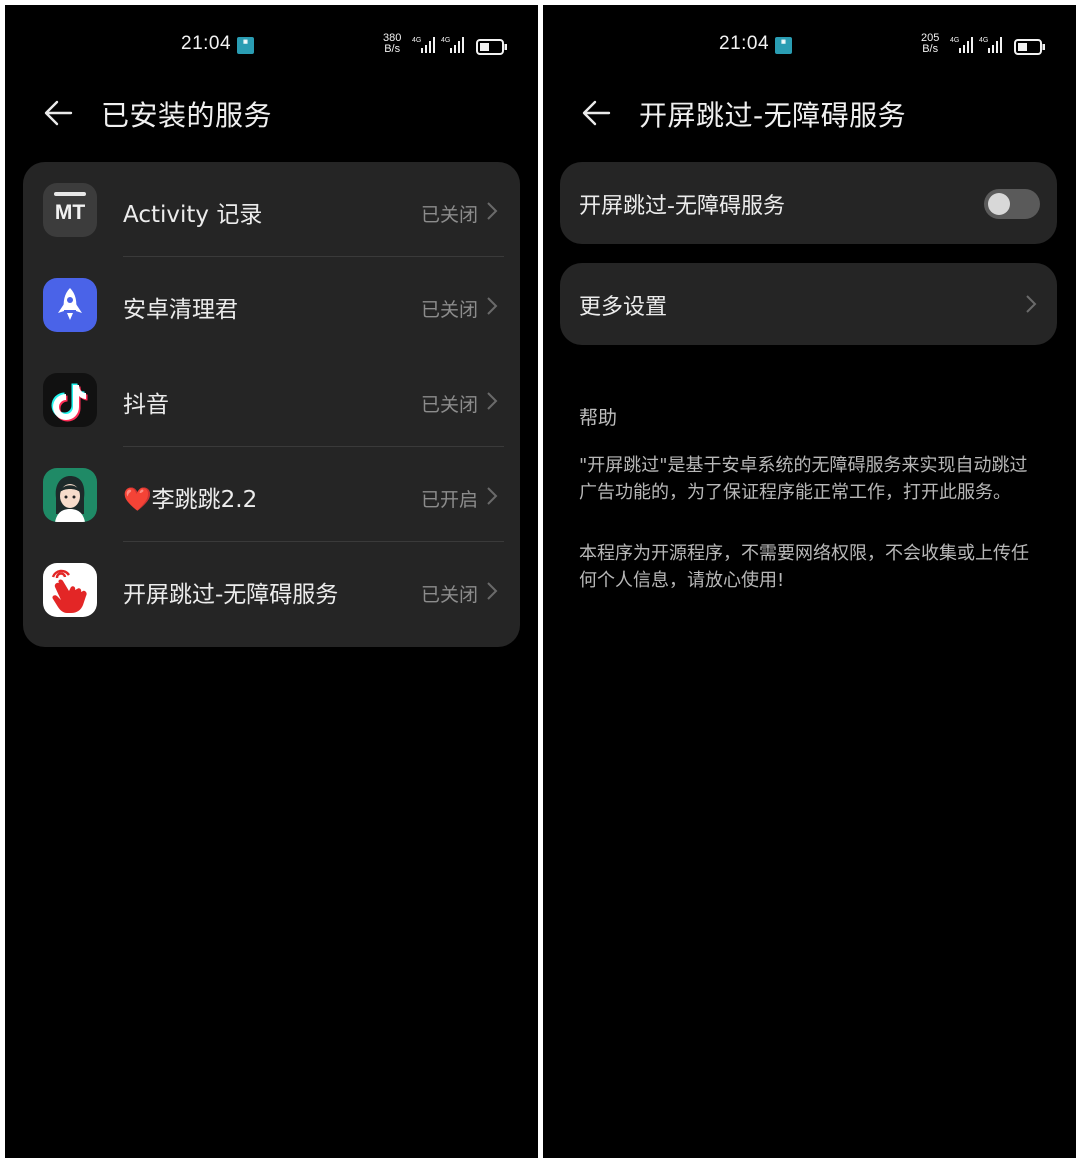  Describe the element at coordinates (271, 209) in the screenshot. I see `service-item-activity: MT Activity 记录 已关闭` at that location.